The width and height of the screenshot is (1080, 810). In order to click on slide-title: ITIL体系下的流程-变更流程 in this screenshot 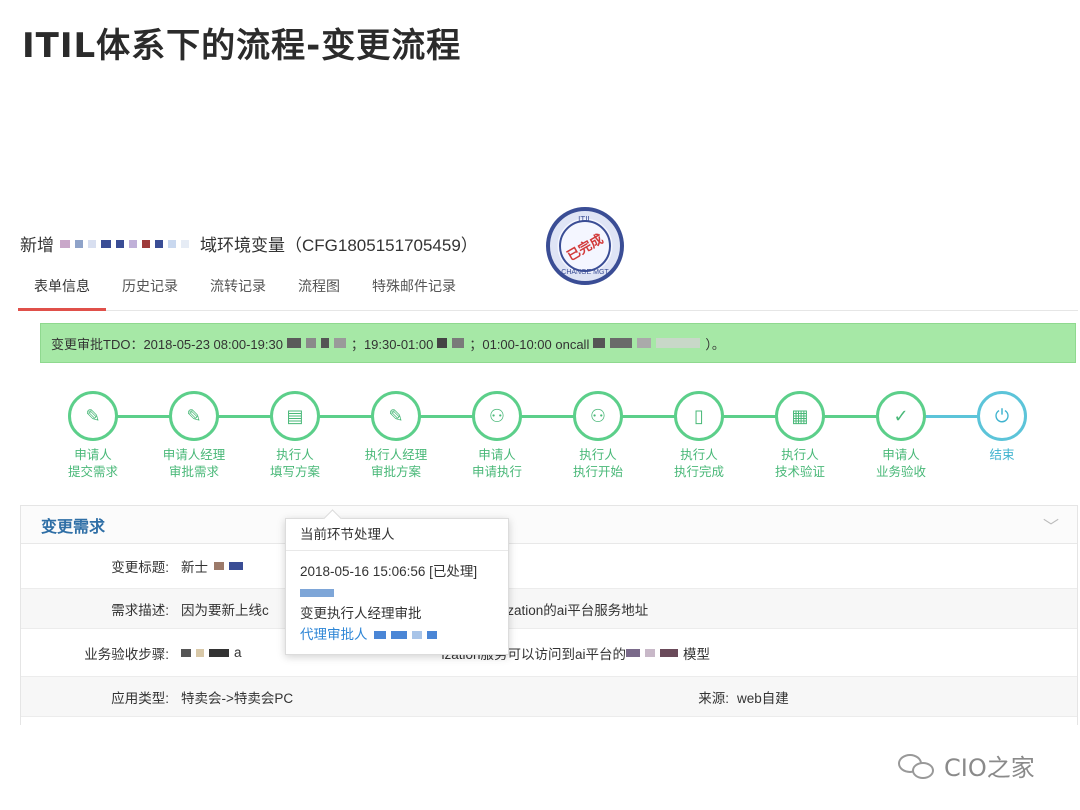, I will do `click(242, 46)`.